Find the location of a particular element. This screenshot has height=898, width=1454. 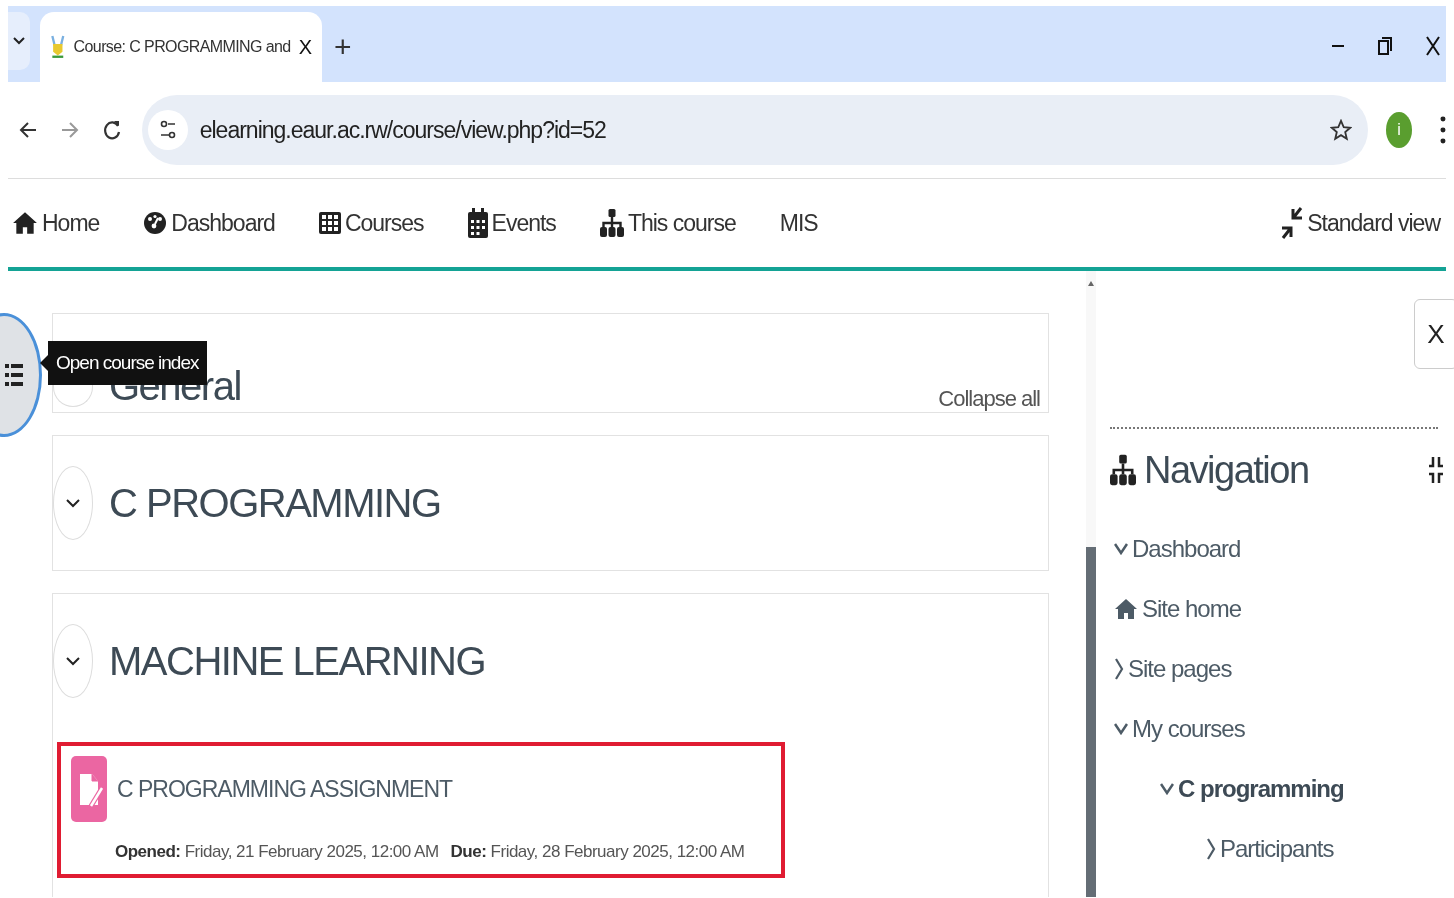

menu-dots-icon is located at coordinates (1443, 130).